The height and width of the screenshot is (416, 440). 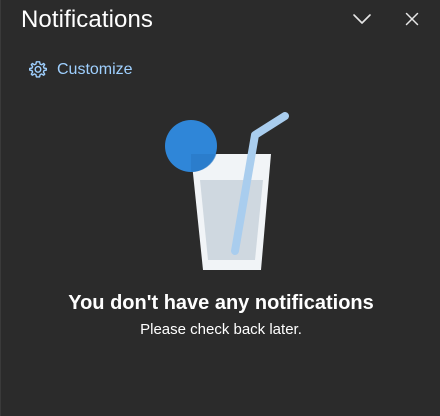 I want to click on chevron-down-icon, so click(x=362, y=19).